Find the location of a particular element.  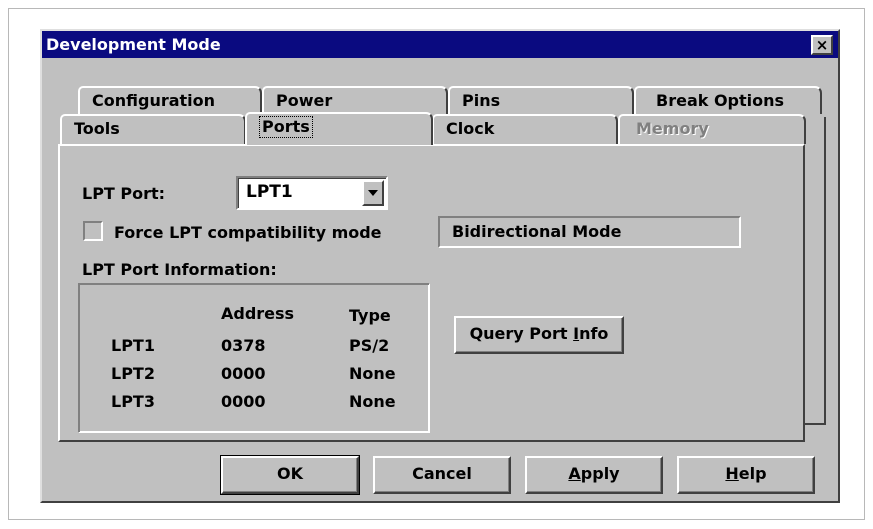

query-port-info-button: Query Port Info is located at coordinates (539, 335).